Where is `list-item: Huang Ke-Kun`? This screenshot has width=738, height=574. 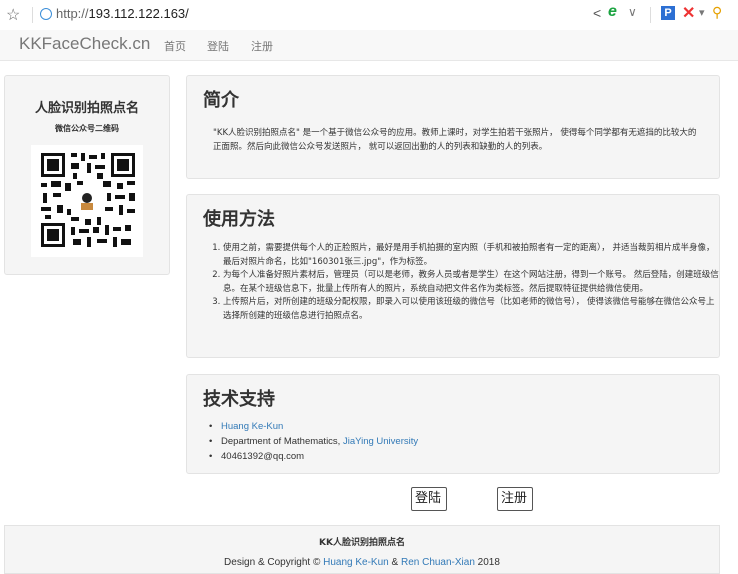
list-item: Huang Ke-Kun is located at coordinates (461, 426).